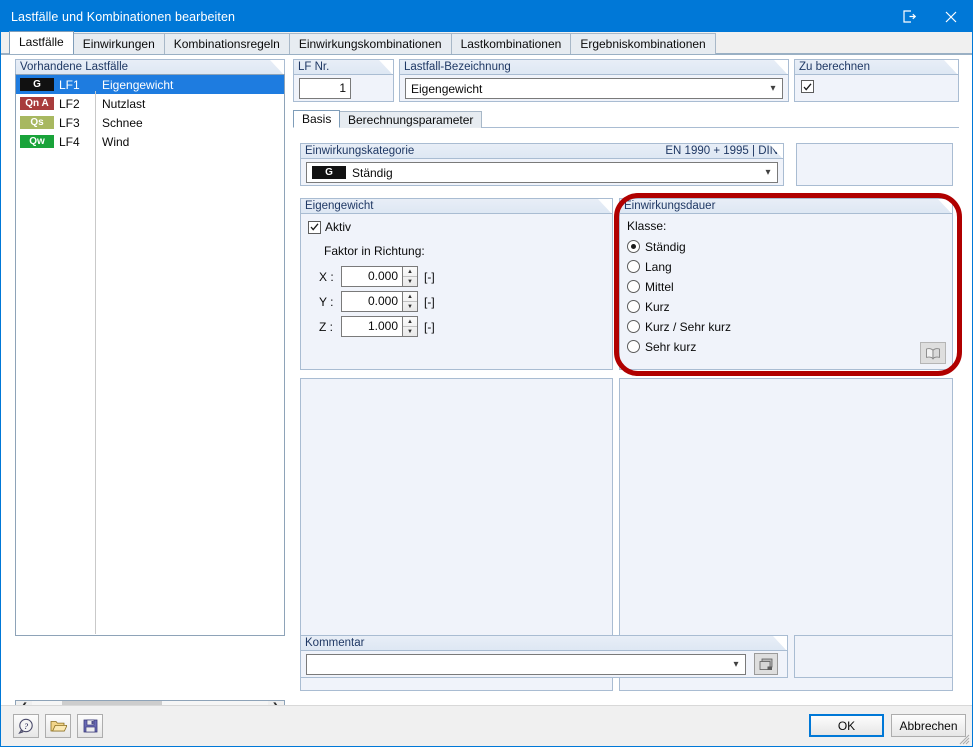 This screenshot has width=973, height=747. Describe the element at coordinates (928, 725) in the screenshot. I see `cancel-button: Abbrechen` at that location.